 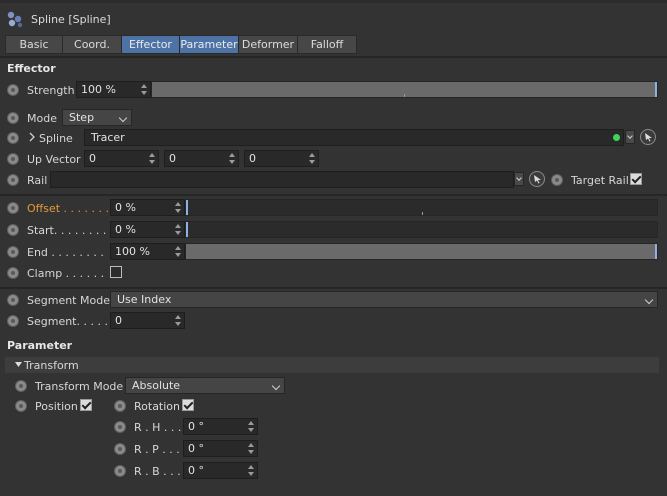 I want to click on transform-mode-value: Absolute, so click(x=156, y=385).